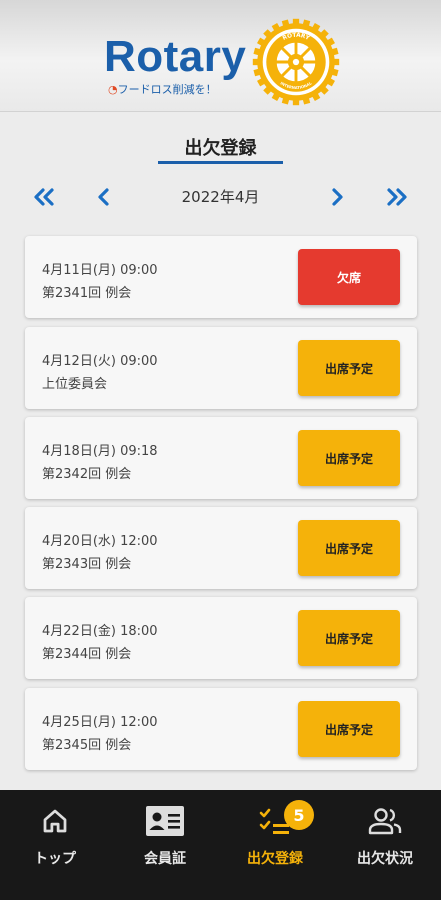 Image resolution: width=441 pixels, height=900 pixels. I want to click on tagline-mark-icon: ◔, so click(113, 89).